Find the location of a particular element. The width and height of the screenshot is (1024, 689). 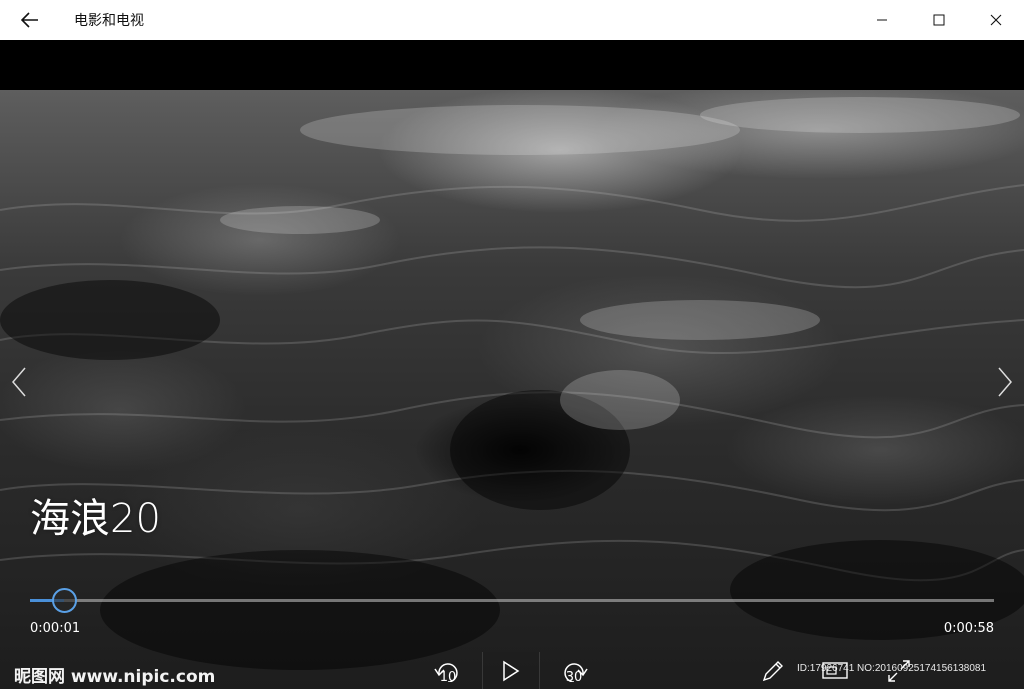

watermark-logo: 昵图网 www.nipic.com is located at coordinates (115, 677).